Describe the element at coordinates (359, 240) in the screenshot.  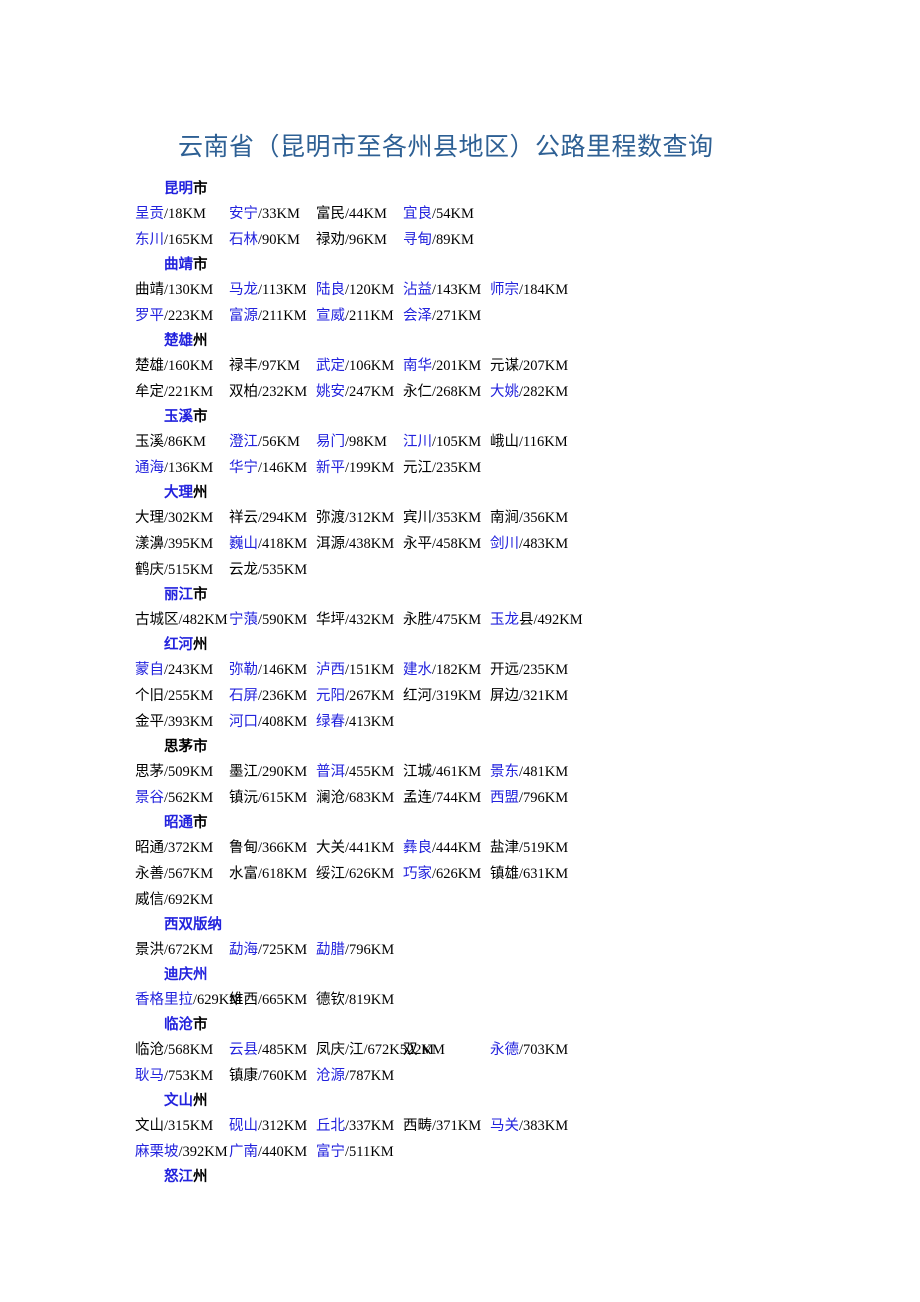
I see `mileage-entry: 禄劝/96KM` at that location.